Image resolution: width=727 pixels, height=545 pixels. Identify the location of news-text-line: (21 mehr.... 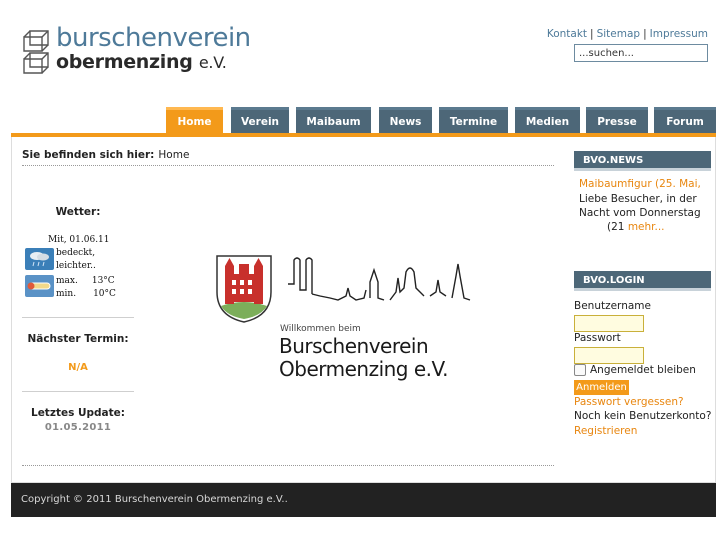
(636, 227).